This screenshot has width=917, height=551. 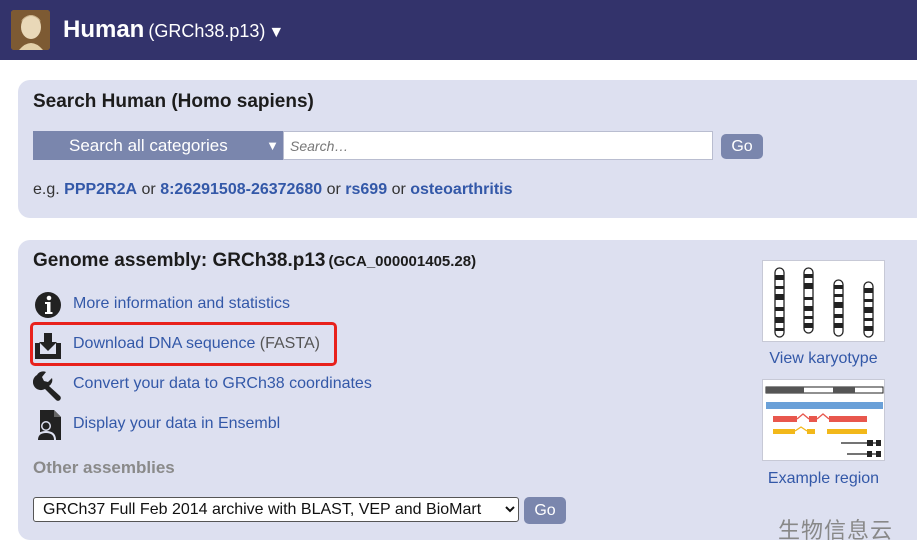 I want to click on species-header: Human (GRCh38.p13) ▼, so click(x=458, y=30).